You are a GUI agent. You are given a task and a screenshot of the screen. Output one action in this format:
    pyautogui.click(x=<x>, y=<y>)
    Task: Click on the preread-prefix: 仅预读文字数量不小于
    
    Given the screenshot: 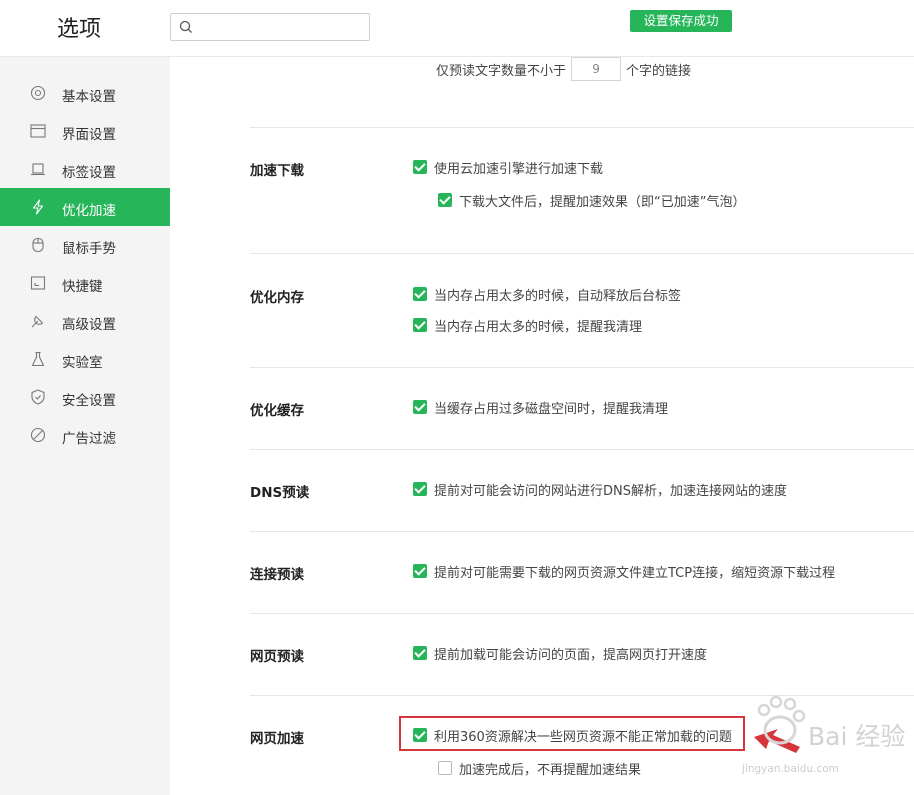 What is the action you would take?
    pyautogui.click(x=501, y=71)
    